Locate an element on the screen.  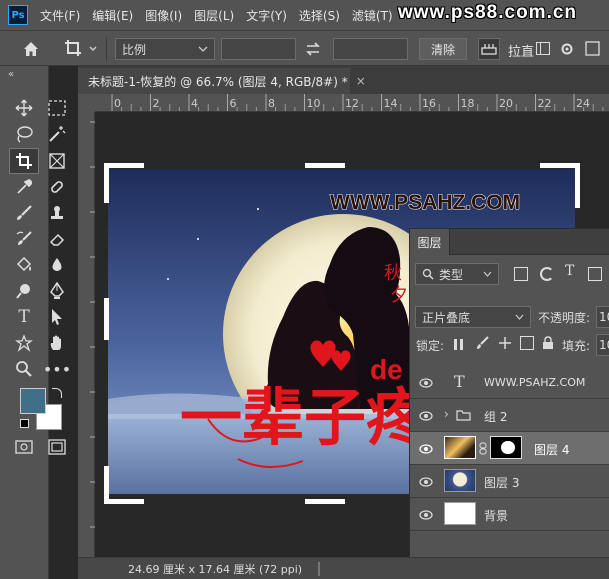
filter-shape-icon is located at coordinates (595, 274).